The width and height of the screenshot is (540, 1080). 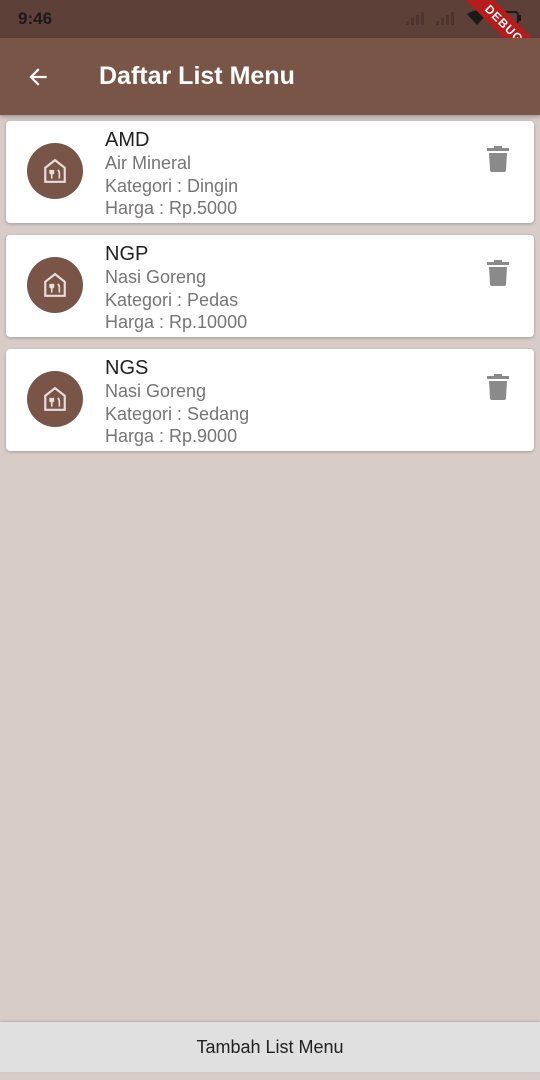 What do you see at coordinates (35, 18) in the screenshot?
I see `status-time: 9:46` at bounding box center [35, 18].